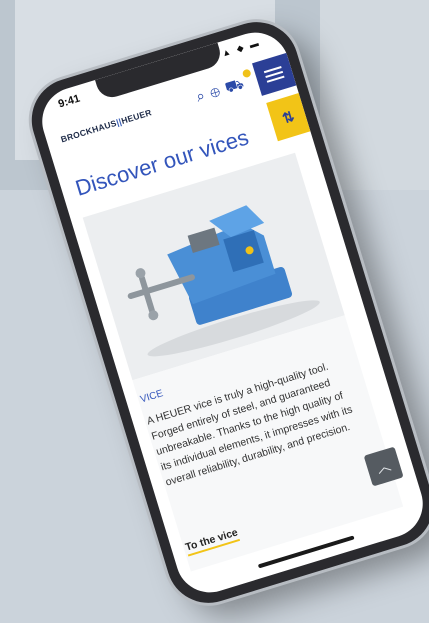 Image resolution: width=429 pixels, height=623 pixels. I want to click on logo-right: HEUER, so click(136, 116).